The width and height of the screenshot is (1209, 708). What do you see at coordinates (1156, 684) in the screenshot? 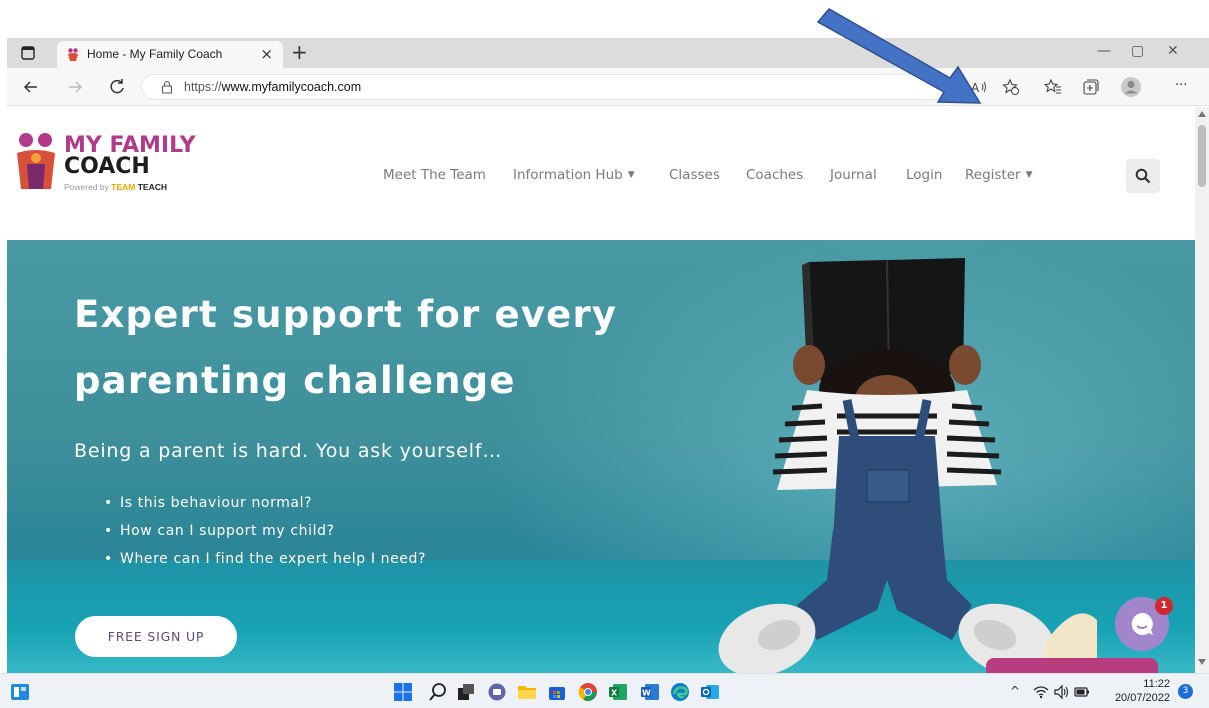
I see `clock-time: 11:22` at bounding box center [1156, 684].